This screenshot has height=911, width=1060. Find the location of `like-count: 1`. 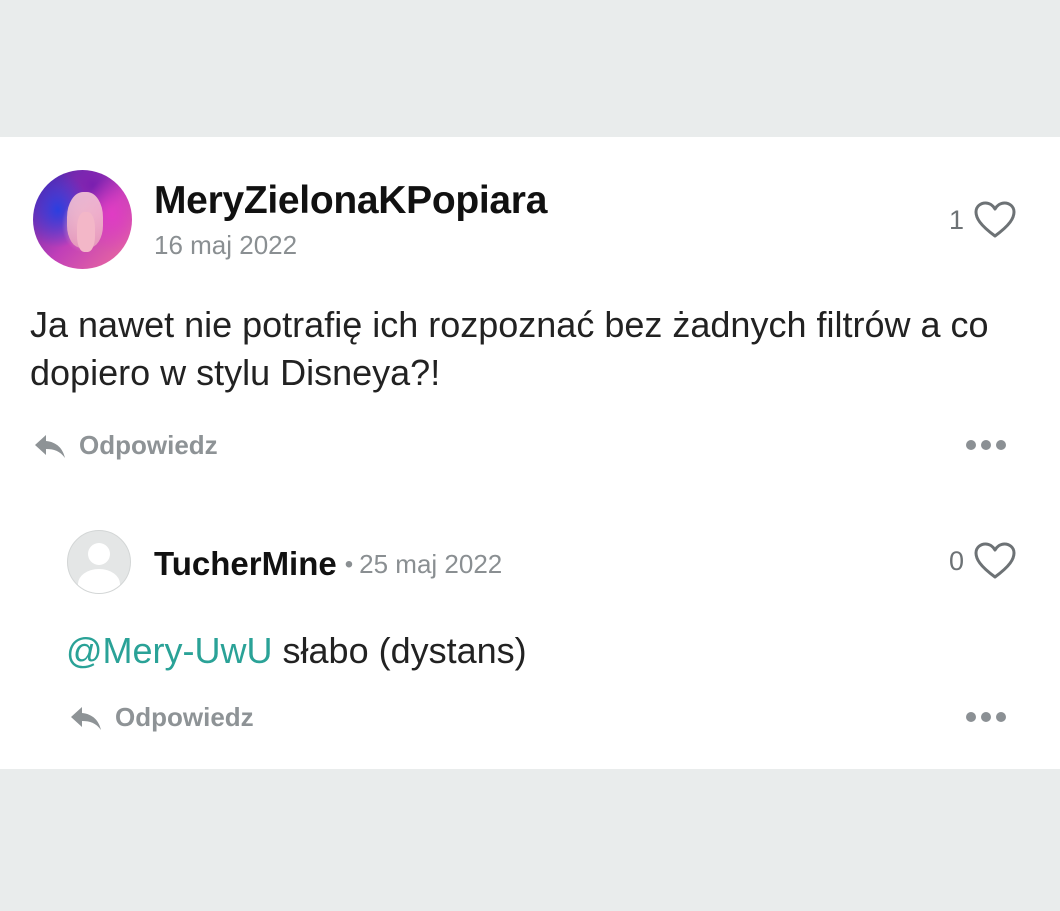

like-count: 1 is located at coordinates (956, 219).